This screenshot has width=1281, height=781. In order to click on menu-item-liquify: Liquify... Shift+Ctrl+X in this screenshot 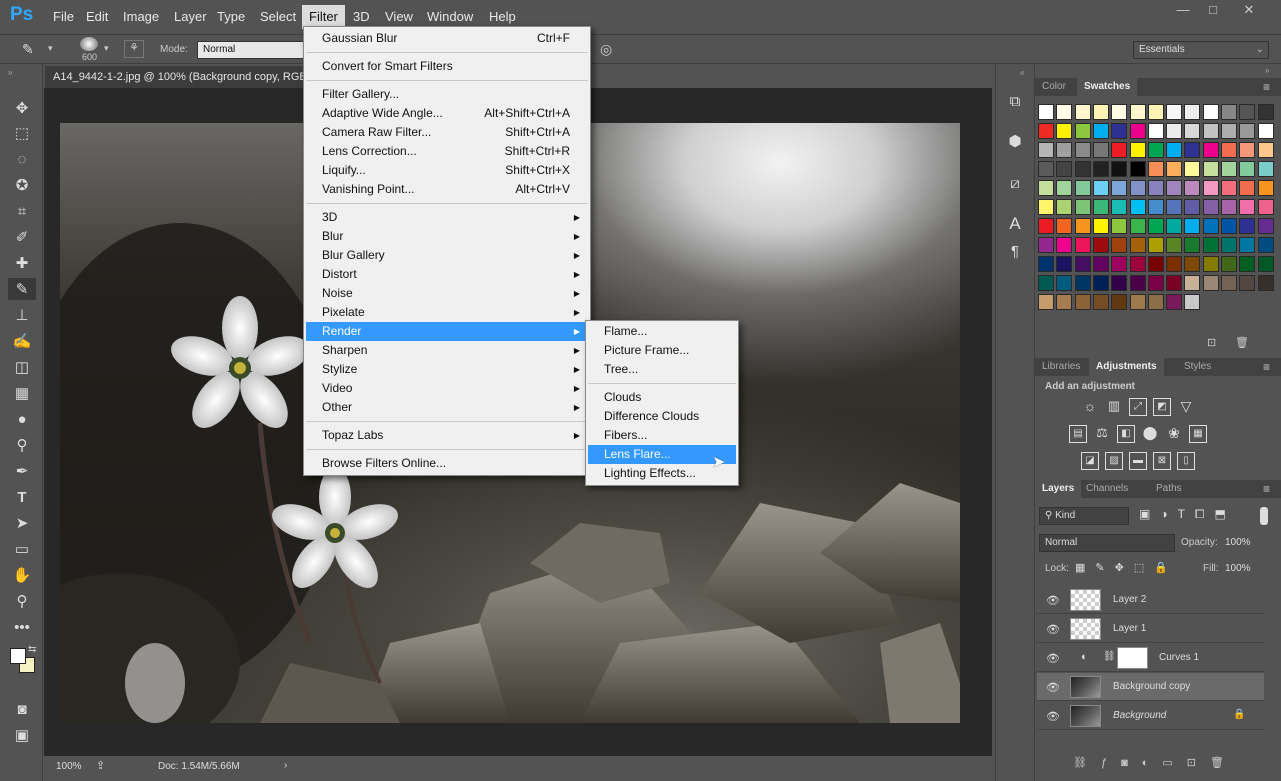, I will do `click(447, 170)`.